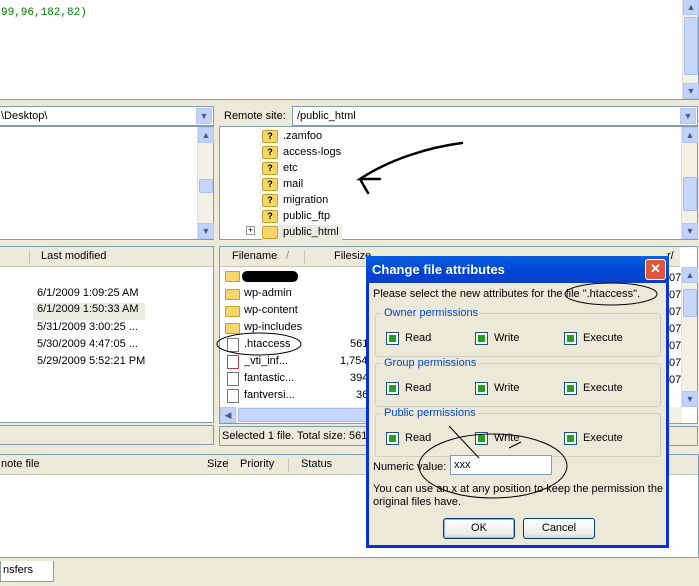 This screenshot has height=586, width=699. Describe the element at coordinates (479, 528) in the screenshot. I see `ok-button: OK` at that location.